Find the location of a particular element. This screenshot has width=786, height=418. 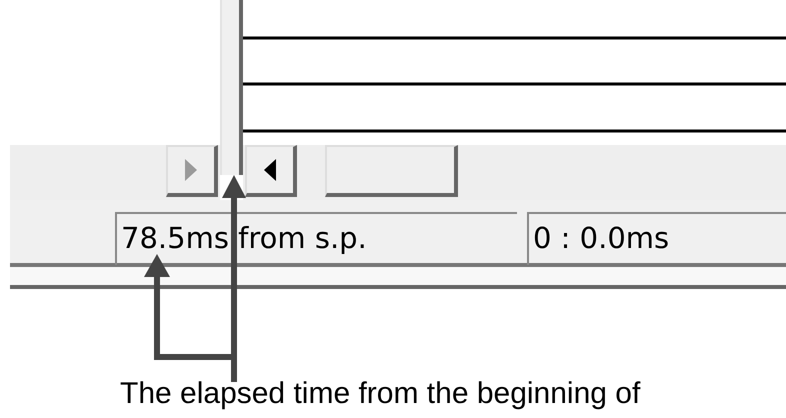

play-icon is located at coordinates (191, 170).